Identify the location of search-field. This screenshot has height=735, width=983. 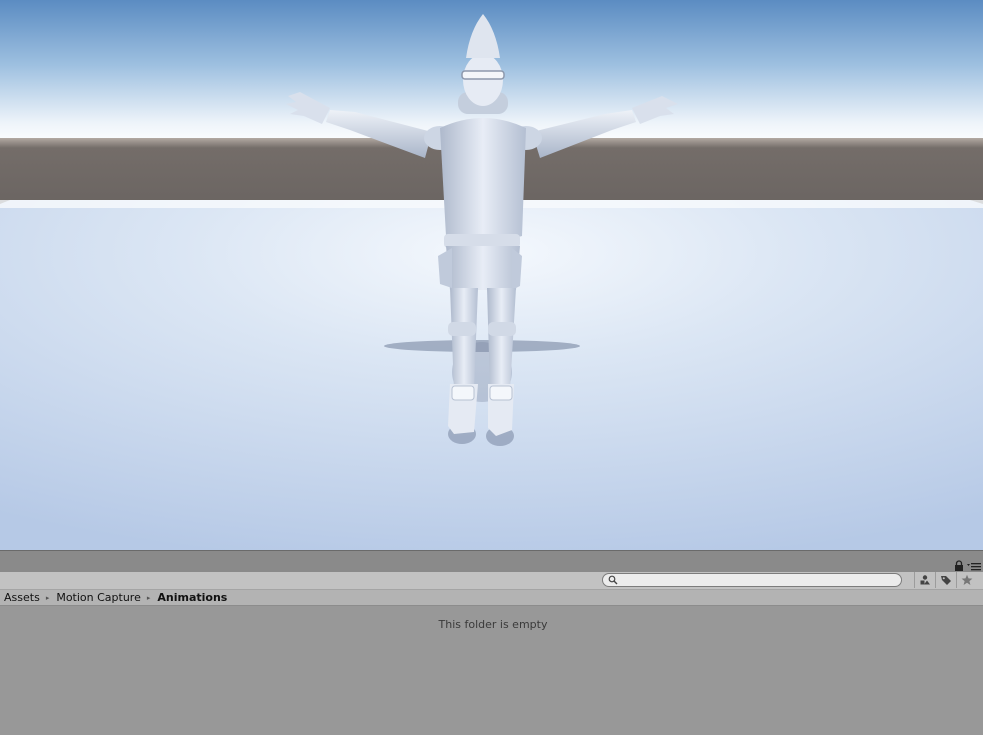
(752, 580).